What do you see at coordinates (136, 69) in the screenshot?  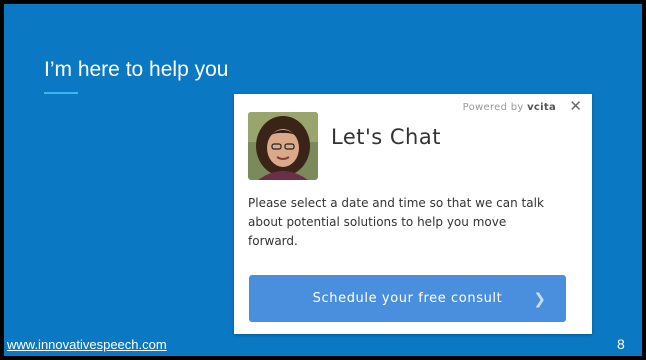 I see `slide-title: I’m here to help you` at bounding box center [136, 69].